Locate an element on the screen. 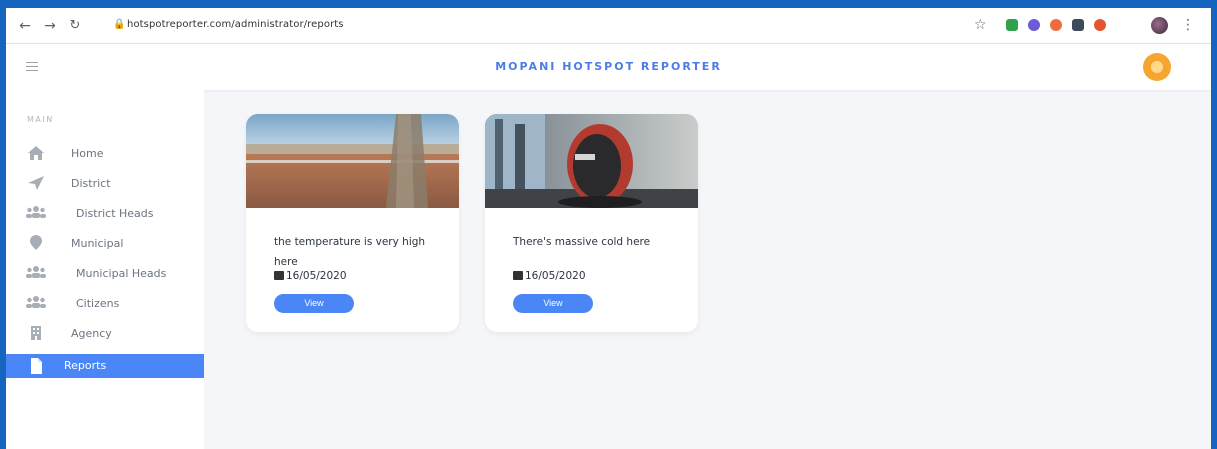 This screenshot has width=1217, height=449. sidebar-item-label: Reports is located at coordinates (85, 365).